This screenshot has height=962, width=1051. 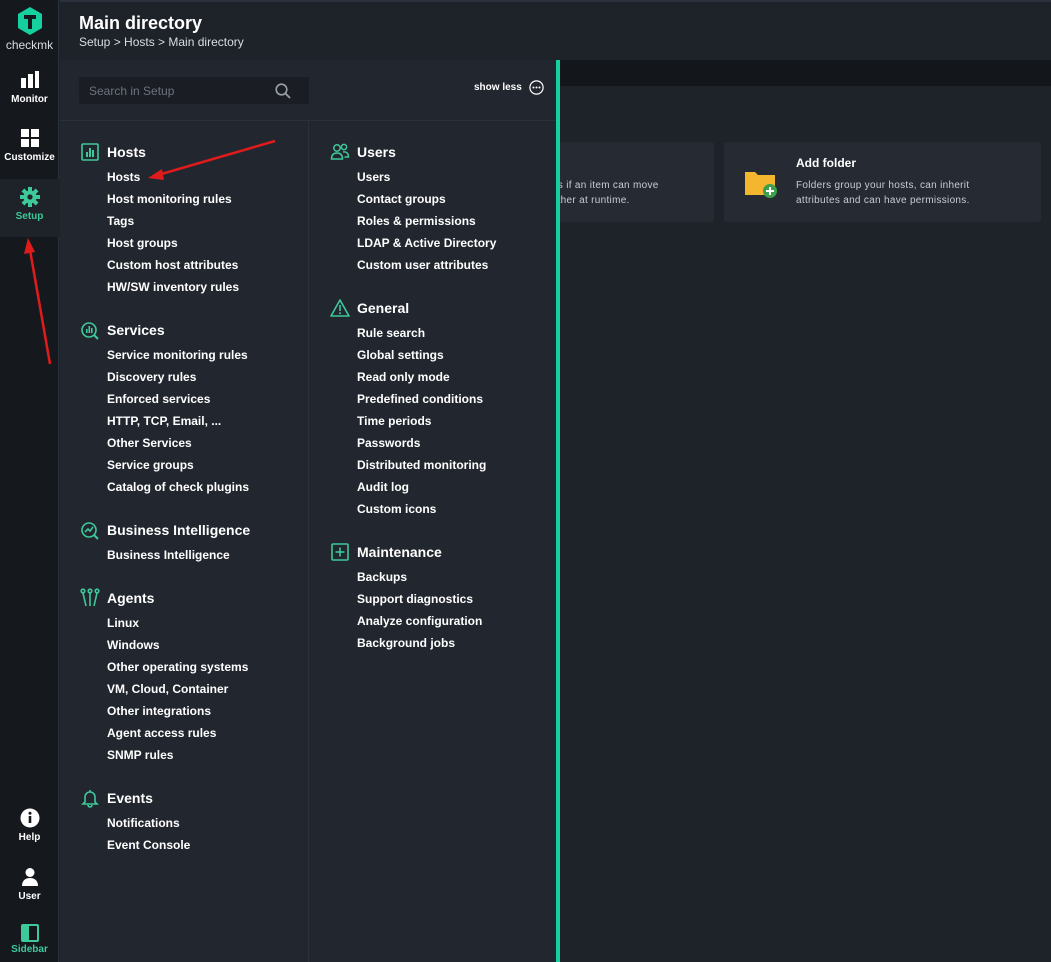 I want to click on nav-customize-label: Customize, so click(x=29, y=157).